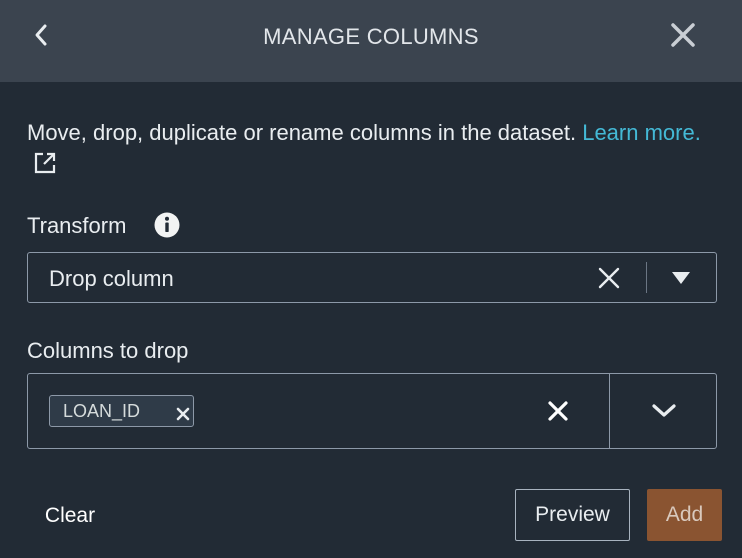 The width and height of the screenshot is (742, 558). What do you see at coordinates (167, 225) in the screenshot?
I see `info-icon` at bounding box center [167, 225].